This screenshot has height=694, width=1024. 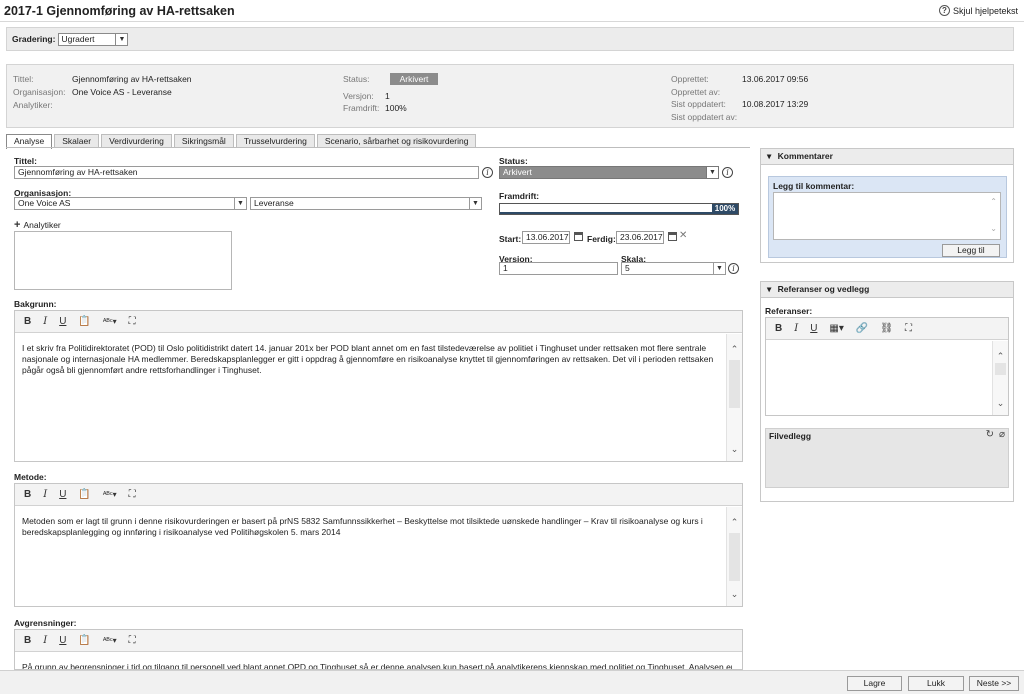 I want to click on unlink-icon: ⛓, so click(x=886, y=328).